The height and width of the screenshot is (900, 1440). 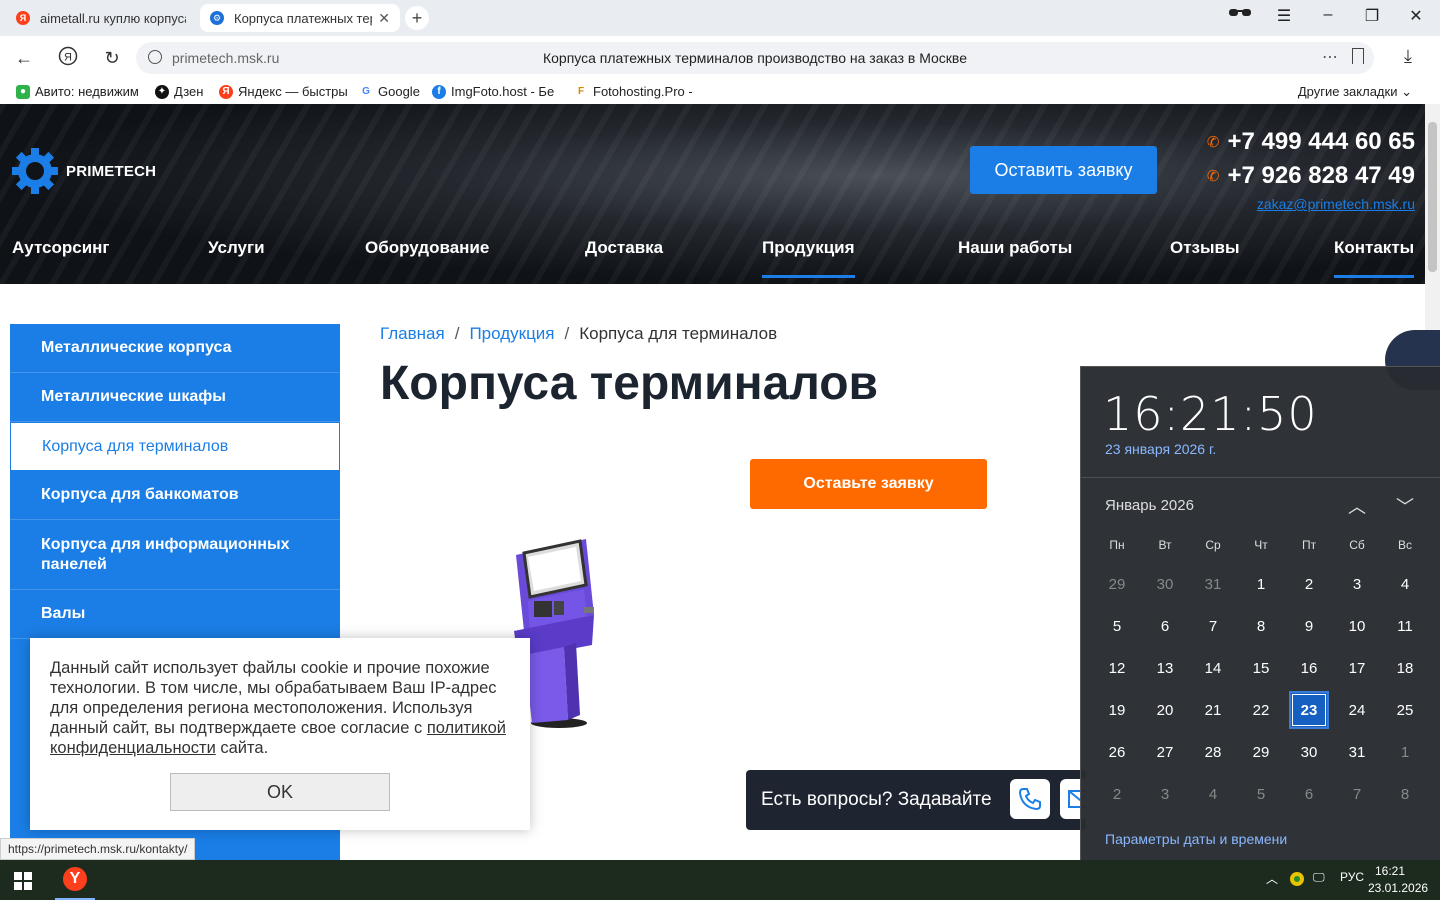 What do you see at coordinates (175, 397) in the screenshot?
I see `sidebar-item-metal-cabinets: Металлические шкафы` at bounding box center [175, 397].